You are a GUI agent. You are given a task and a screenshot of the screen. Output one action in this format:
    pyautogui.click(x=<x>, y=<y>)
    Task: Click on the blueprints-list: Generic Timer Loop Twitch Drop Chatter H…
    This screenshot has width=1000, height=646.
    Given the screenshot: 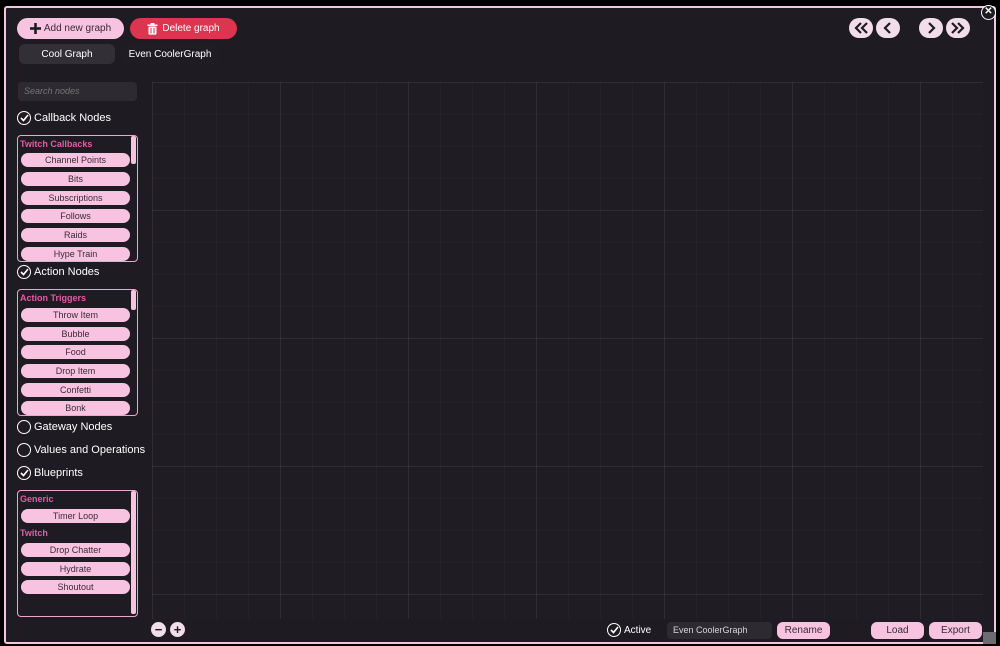 What is the action you would take?
    pyautogui.click(x=77, y=553)
    